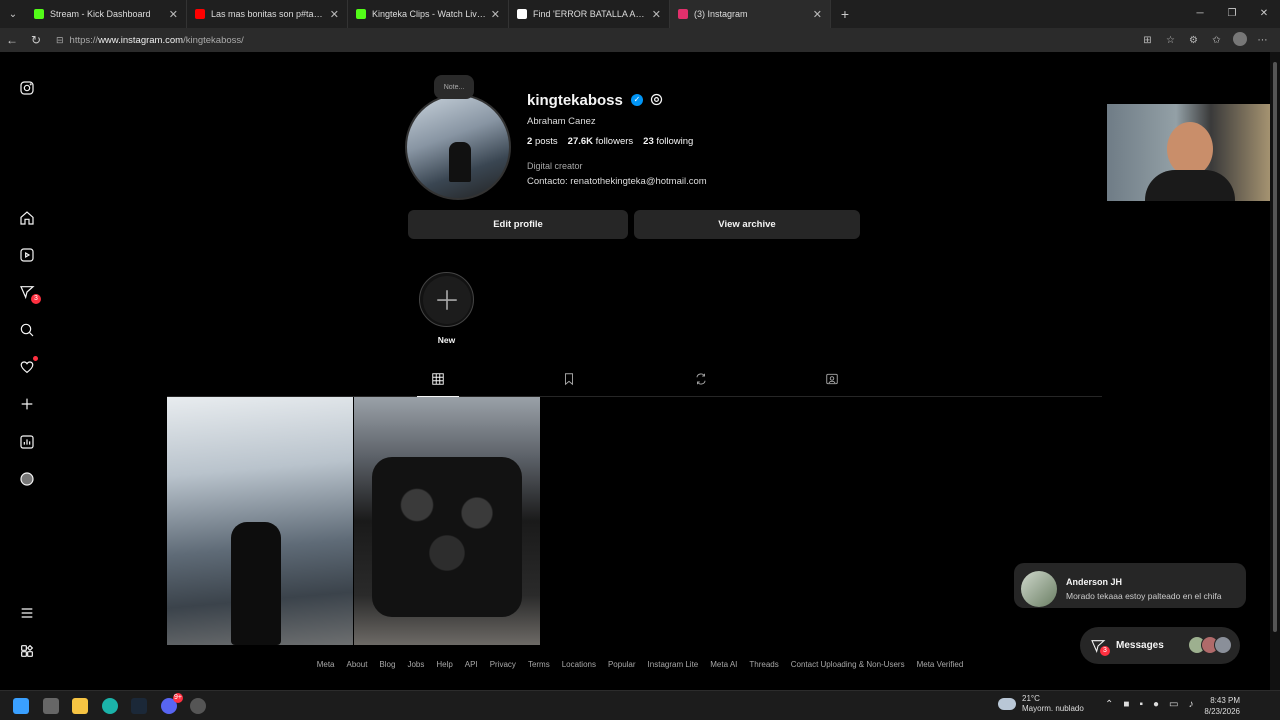 Image resolution: width=1280 pixels, height=720 pixels. Describe the element at coordinates (27, 613) in the screenshot. I see `more-menu-icon` at that location.